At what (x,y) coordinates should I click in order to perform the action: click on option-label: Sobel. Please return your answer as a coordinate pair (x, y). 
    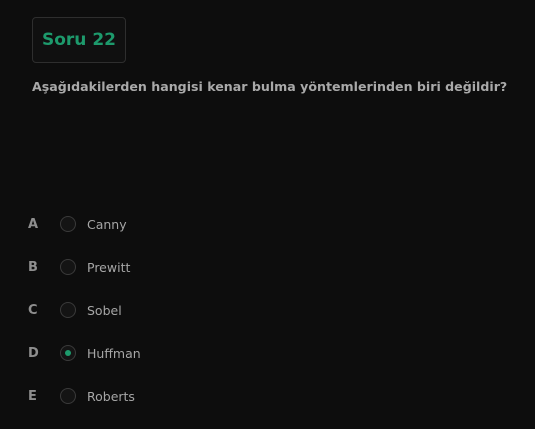
    Looking at the image, I should click on (104, 310).